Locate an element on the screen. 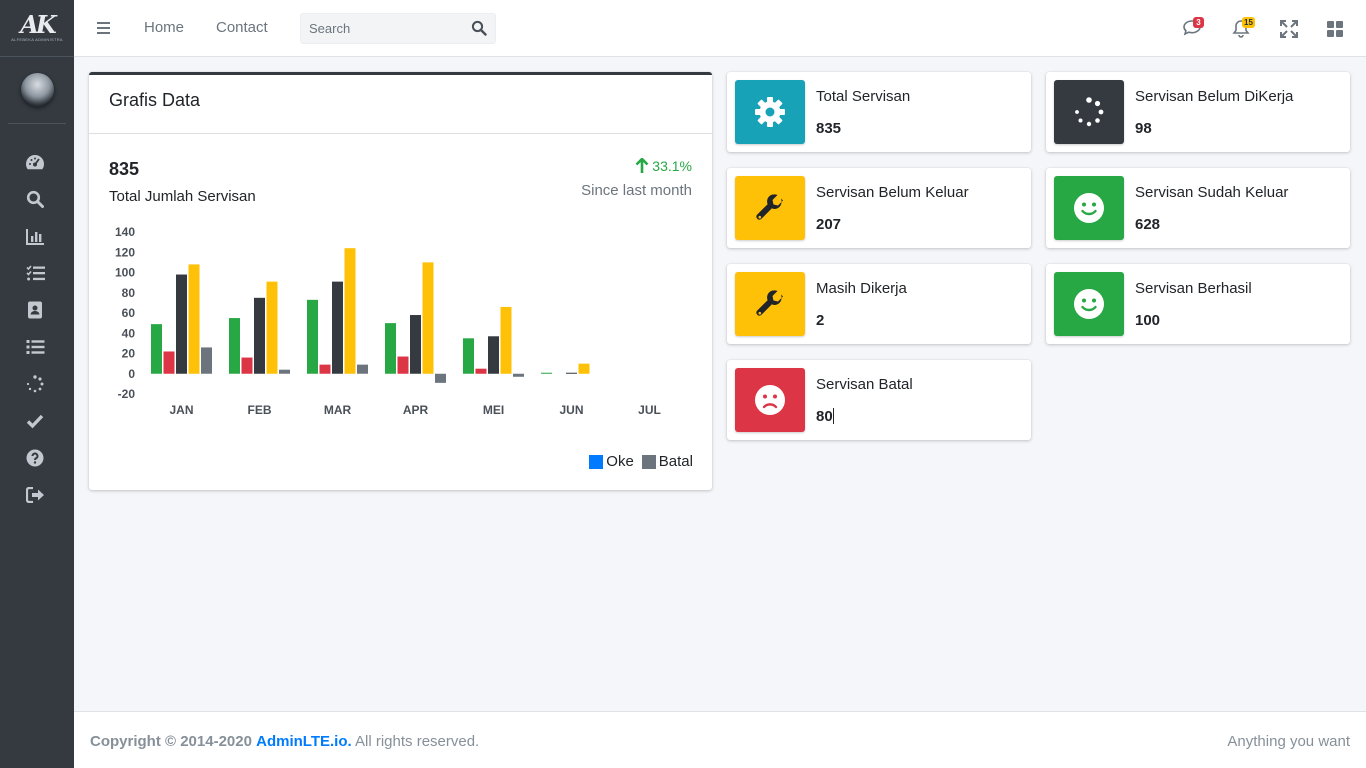 The width and height of the screenshot is (1366, 768). sidebar-item-records is located at coordinates (35, 310).